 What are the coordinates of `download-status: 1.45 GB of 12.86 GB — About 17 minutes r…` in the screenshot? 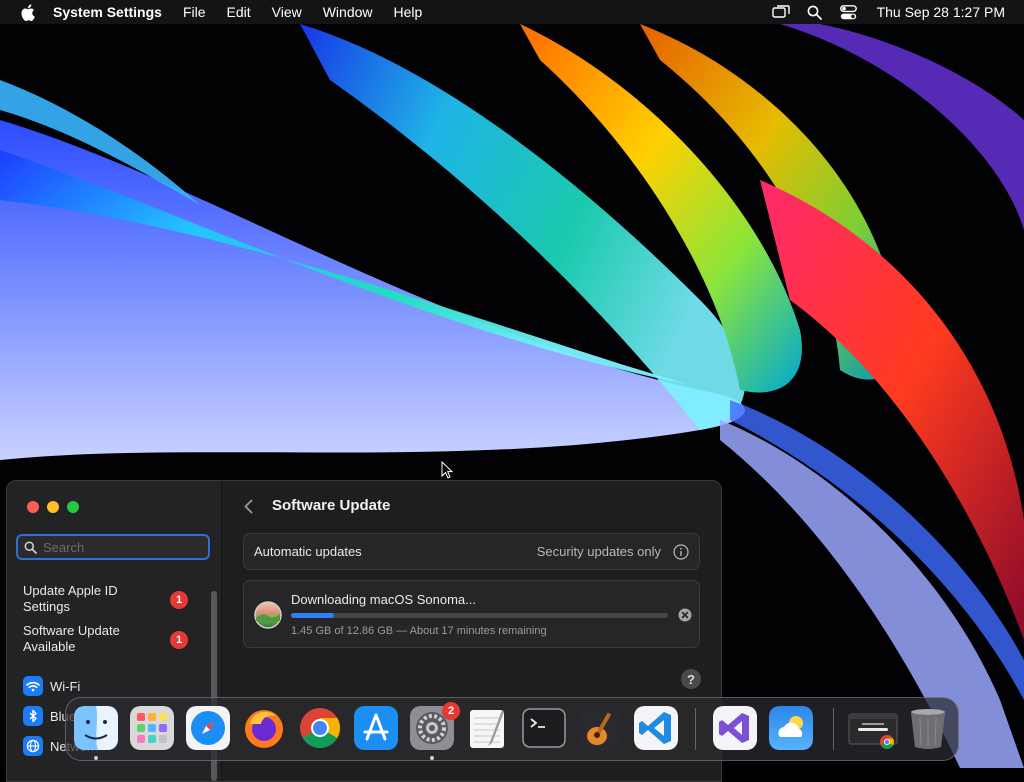 It's located at (419, 631).